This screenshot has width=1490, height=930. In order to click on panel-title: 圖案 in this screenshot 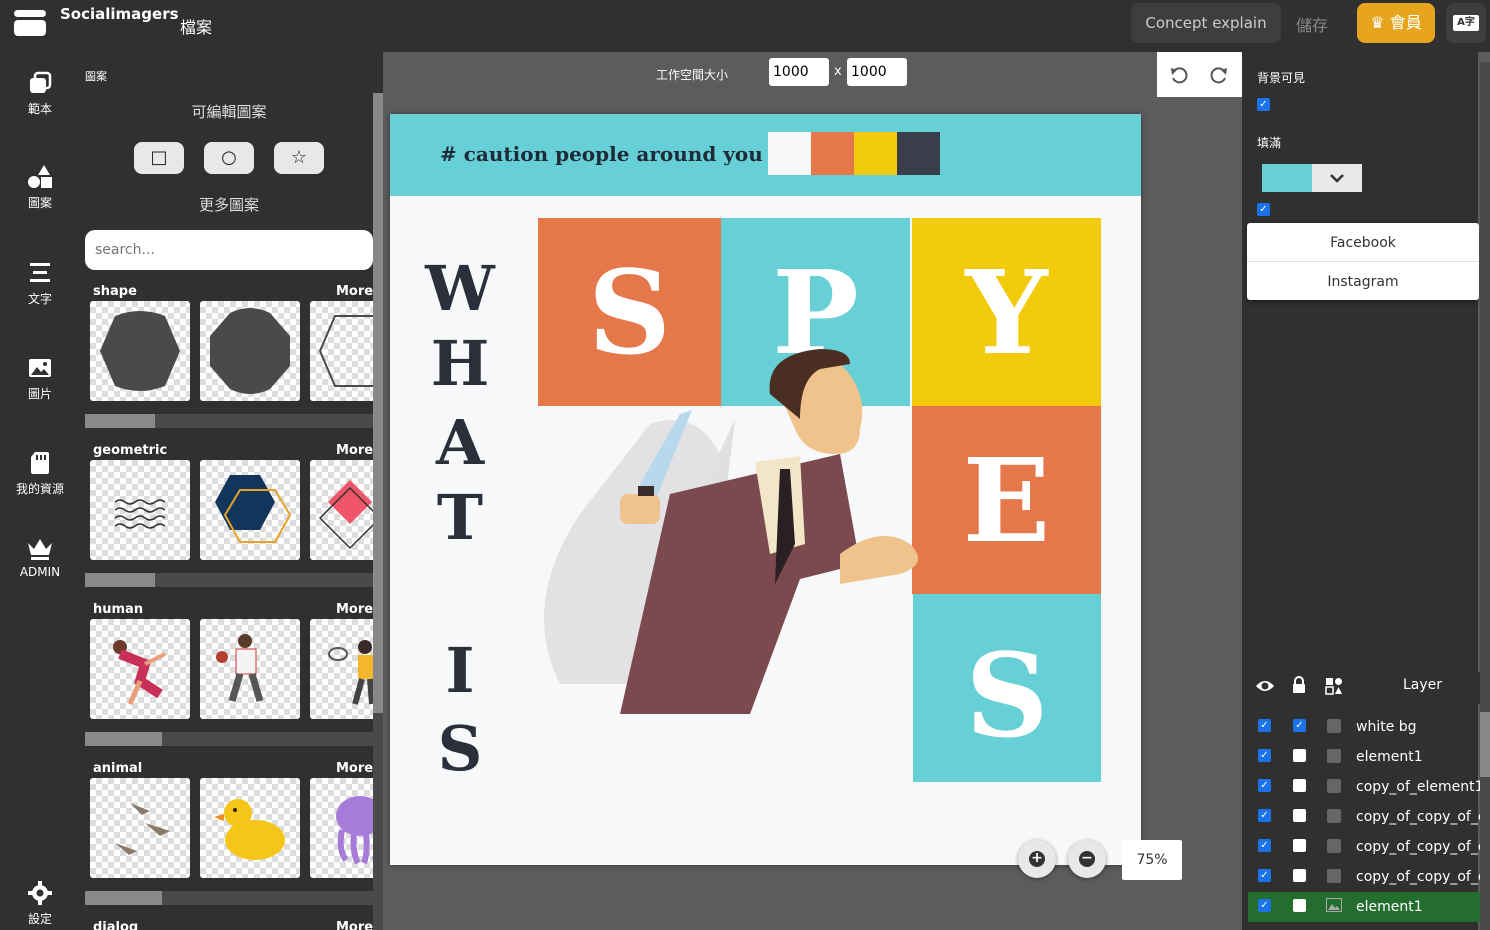, I will do `click(96, 76)`.